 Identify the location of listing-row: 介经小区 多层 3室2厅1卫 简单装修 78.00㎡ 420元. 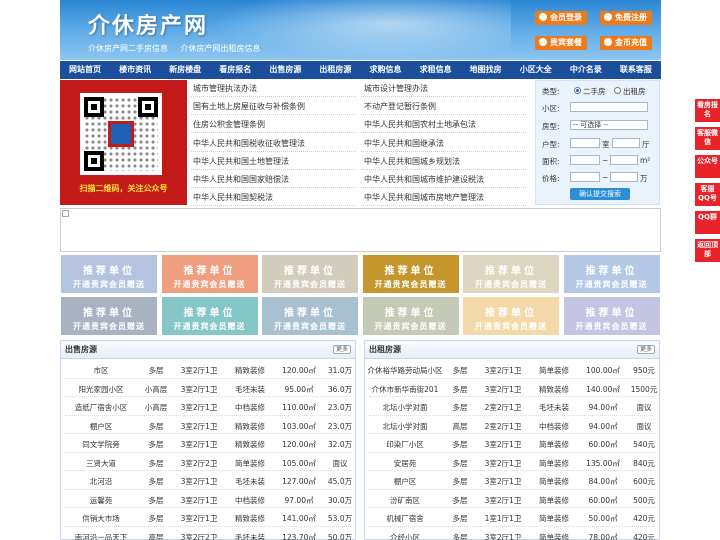
(512, 533).